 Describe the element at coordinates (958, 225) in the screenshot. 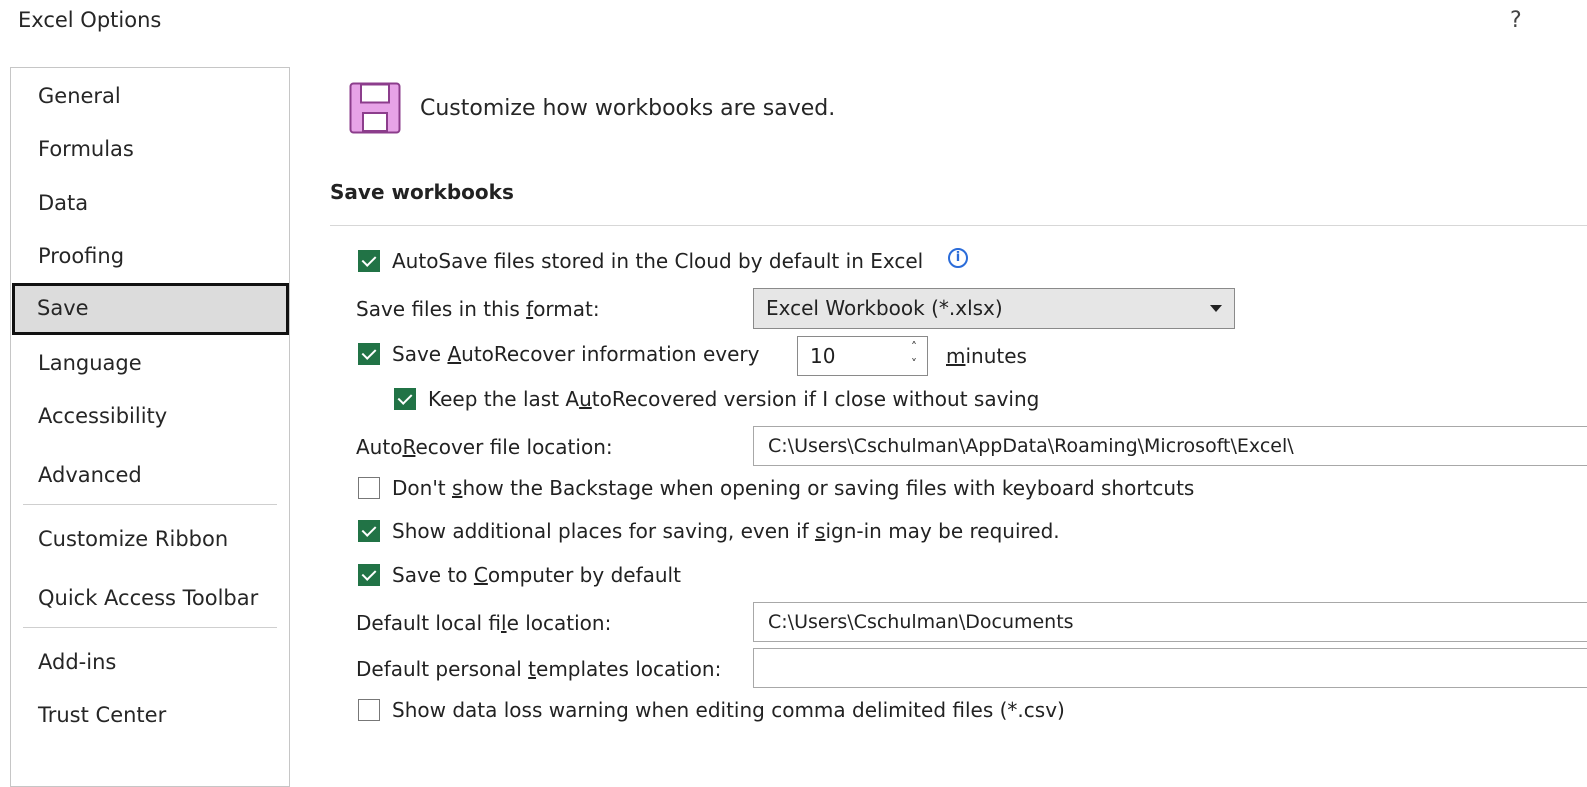

I see `section-divider` at that location.